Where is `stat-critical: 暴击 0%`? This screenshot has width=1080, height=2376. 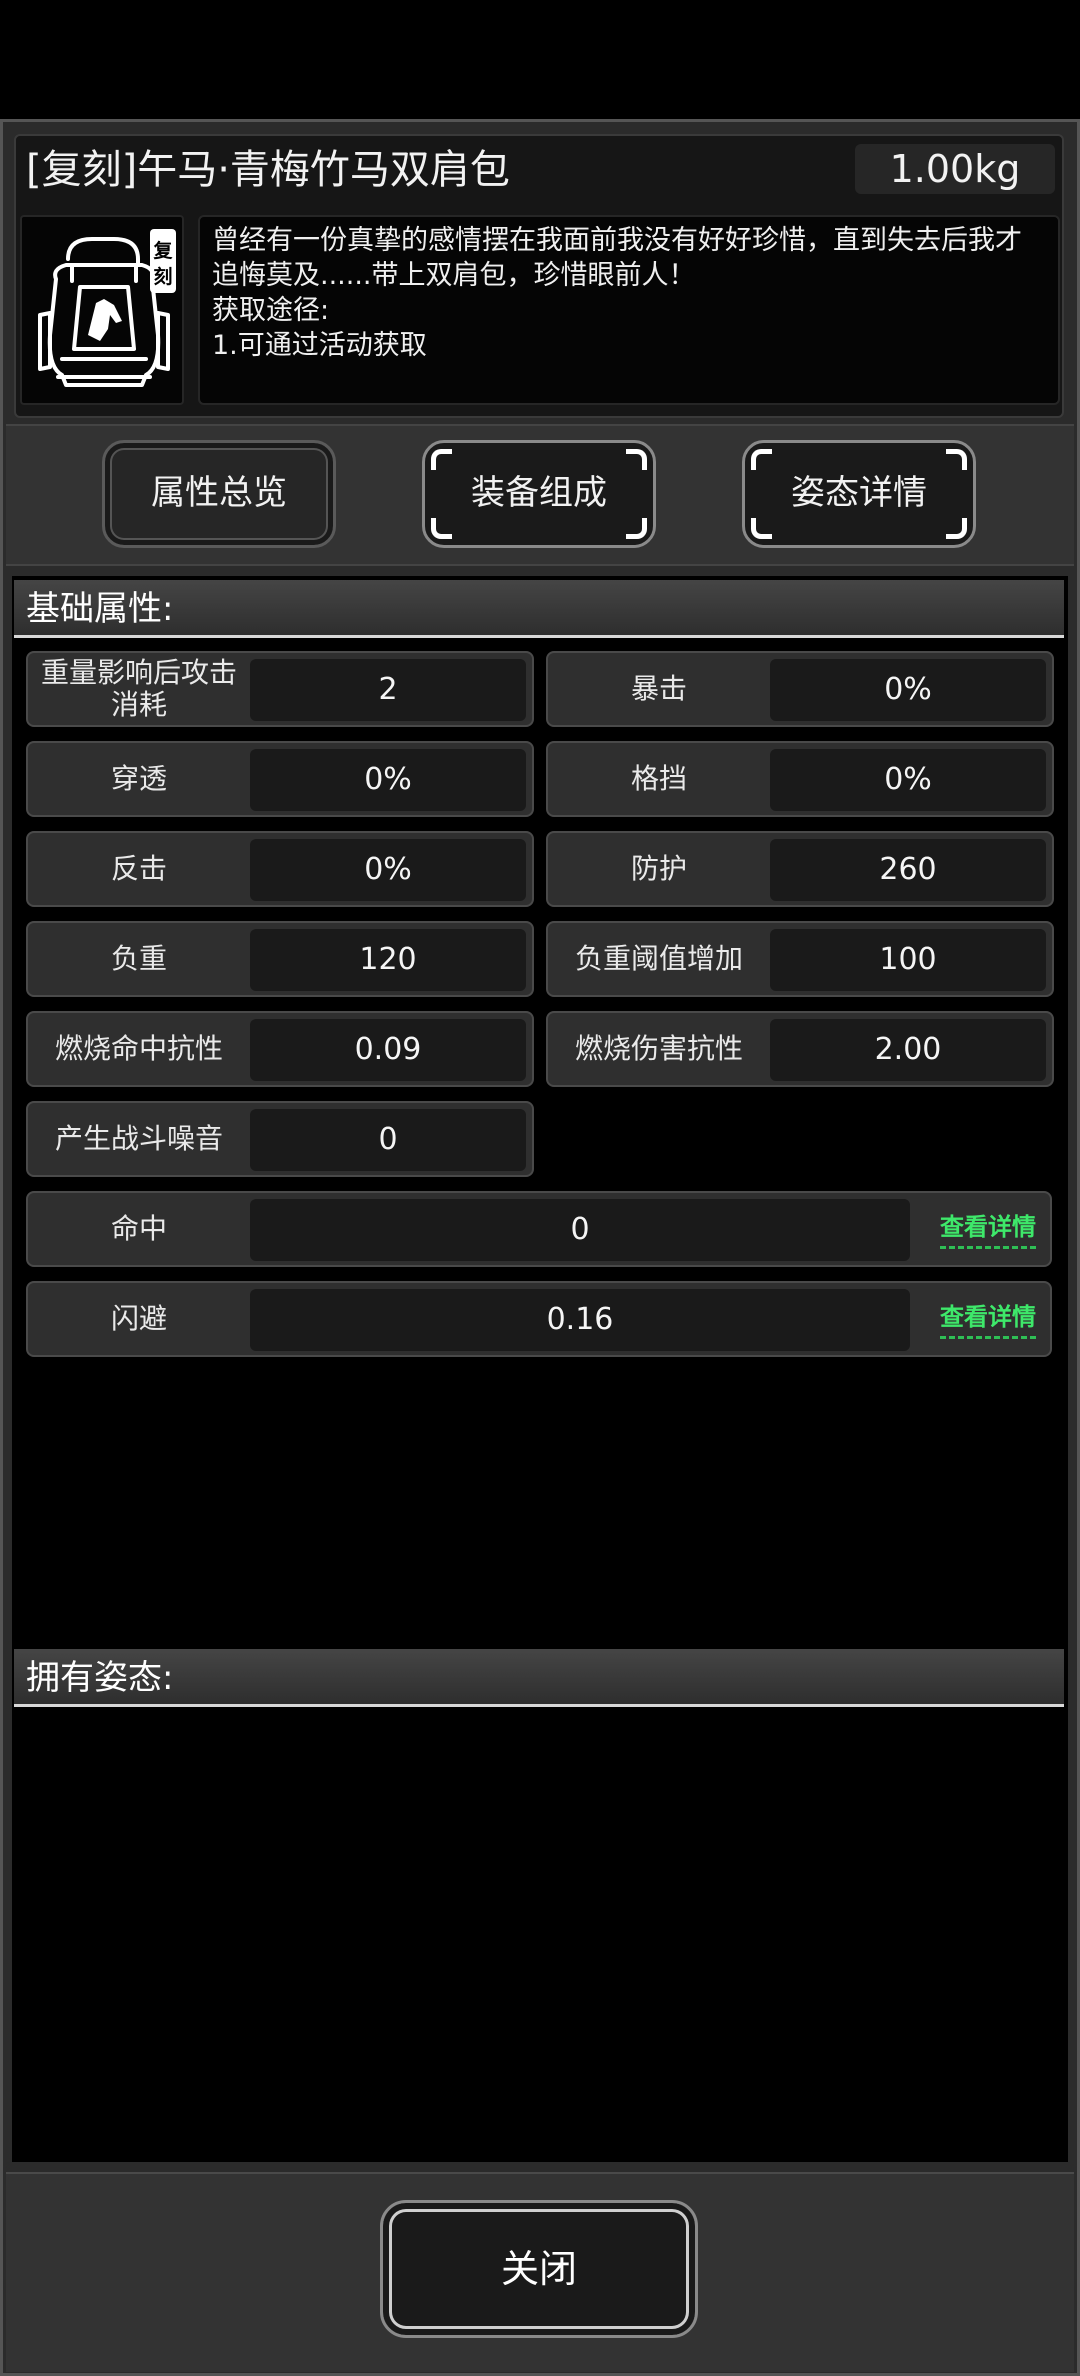
stat-critical: 暴击 0% is located at coordinates (800, 689).